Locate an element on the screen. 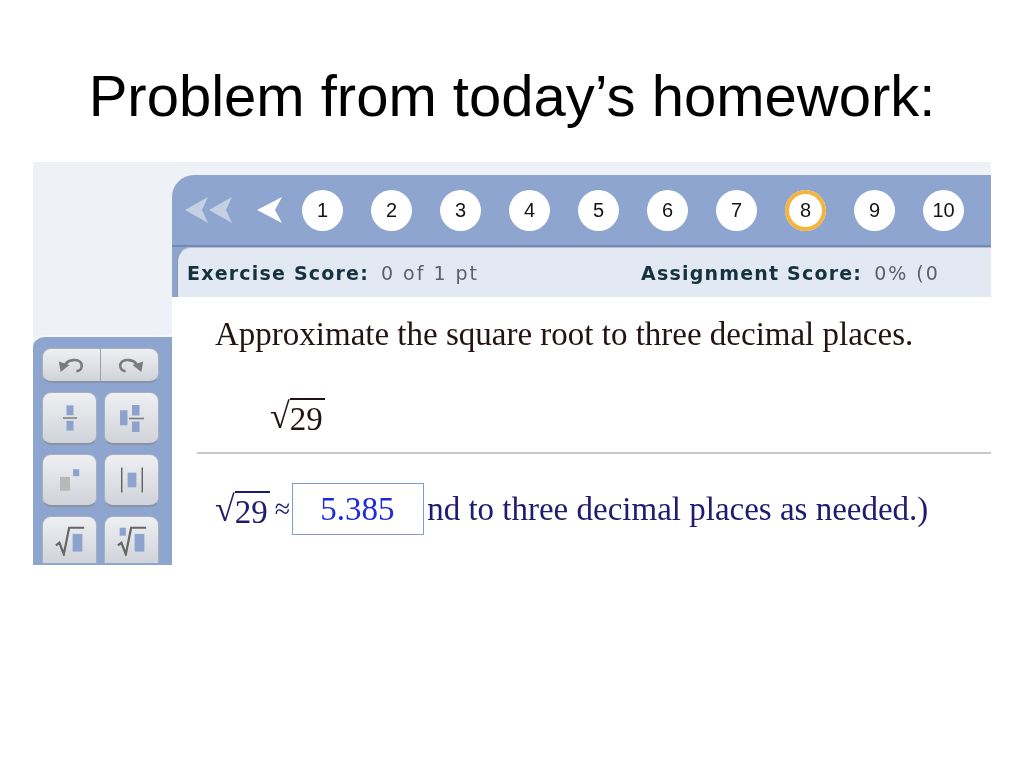 The height and width of the screenshot is (768, 1024). exponent-button is located at coordinates (69, 480).